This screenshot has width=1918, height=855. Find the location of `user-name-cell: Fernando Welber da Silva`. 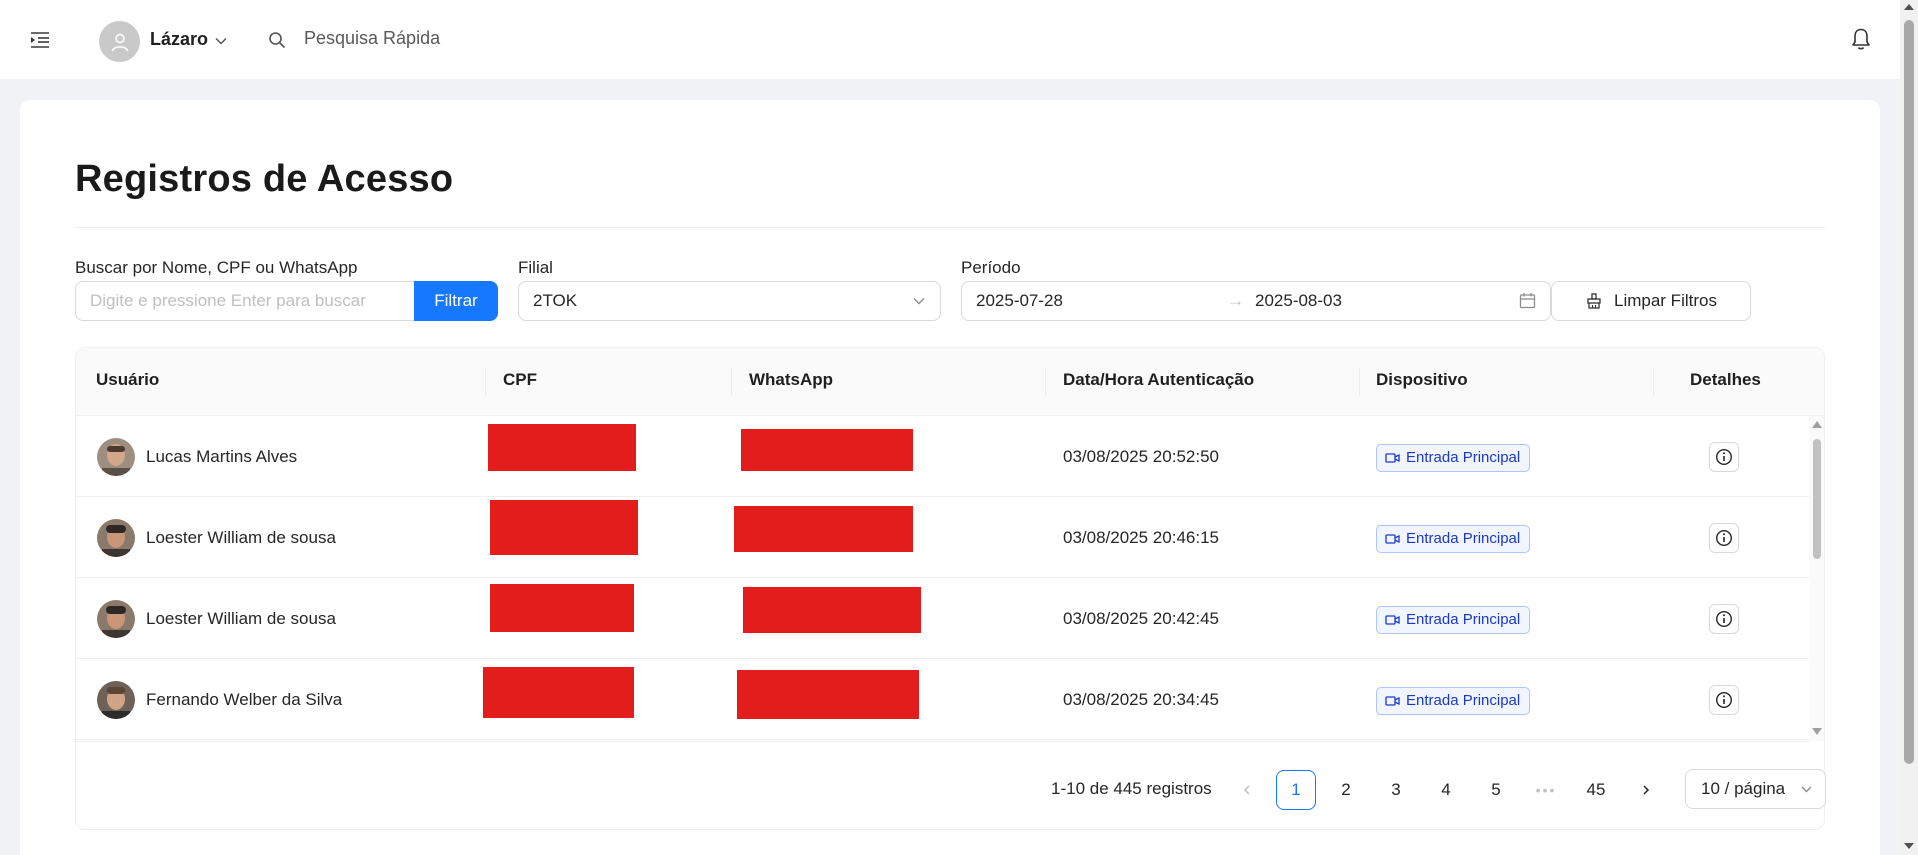

user-name-cell: Fernando Welber da Silva is located at coordinates (244, 699).